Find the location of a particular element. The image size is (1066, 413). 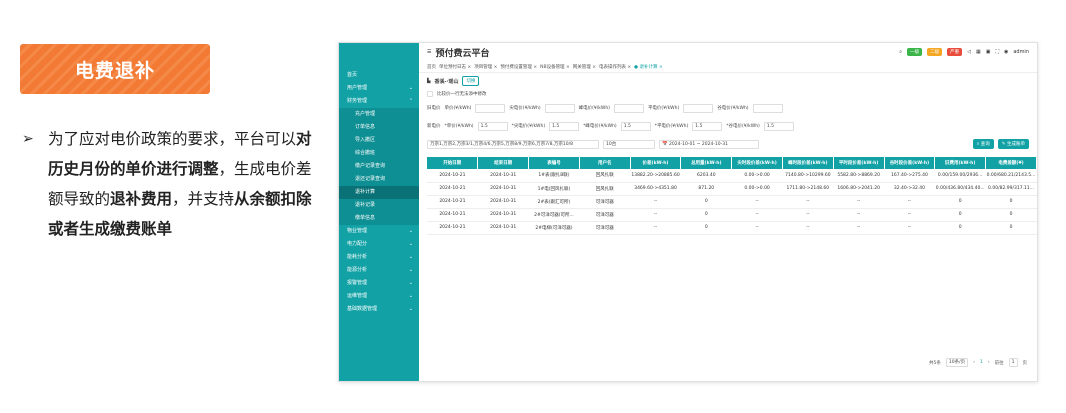

tab: ● 退补计算 × is located at coordinates (648, 67).